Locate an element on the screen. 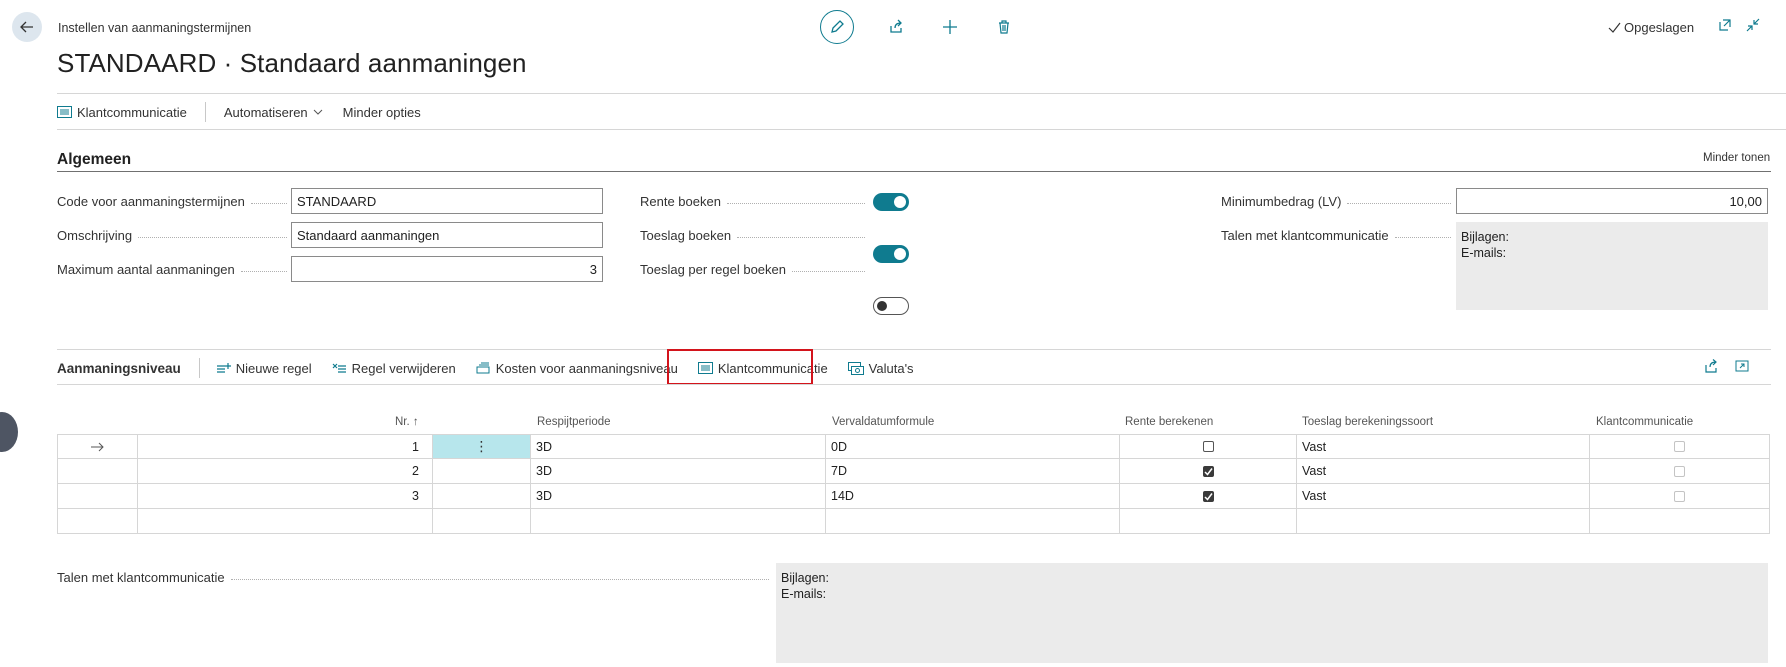 The width and height of the screenshot is (1786, 667). cell-verval is located at coordinates (973, 521).